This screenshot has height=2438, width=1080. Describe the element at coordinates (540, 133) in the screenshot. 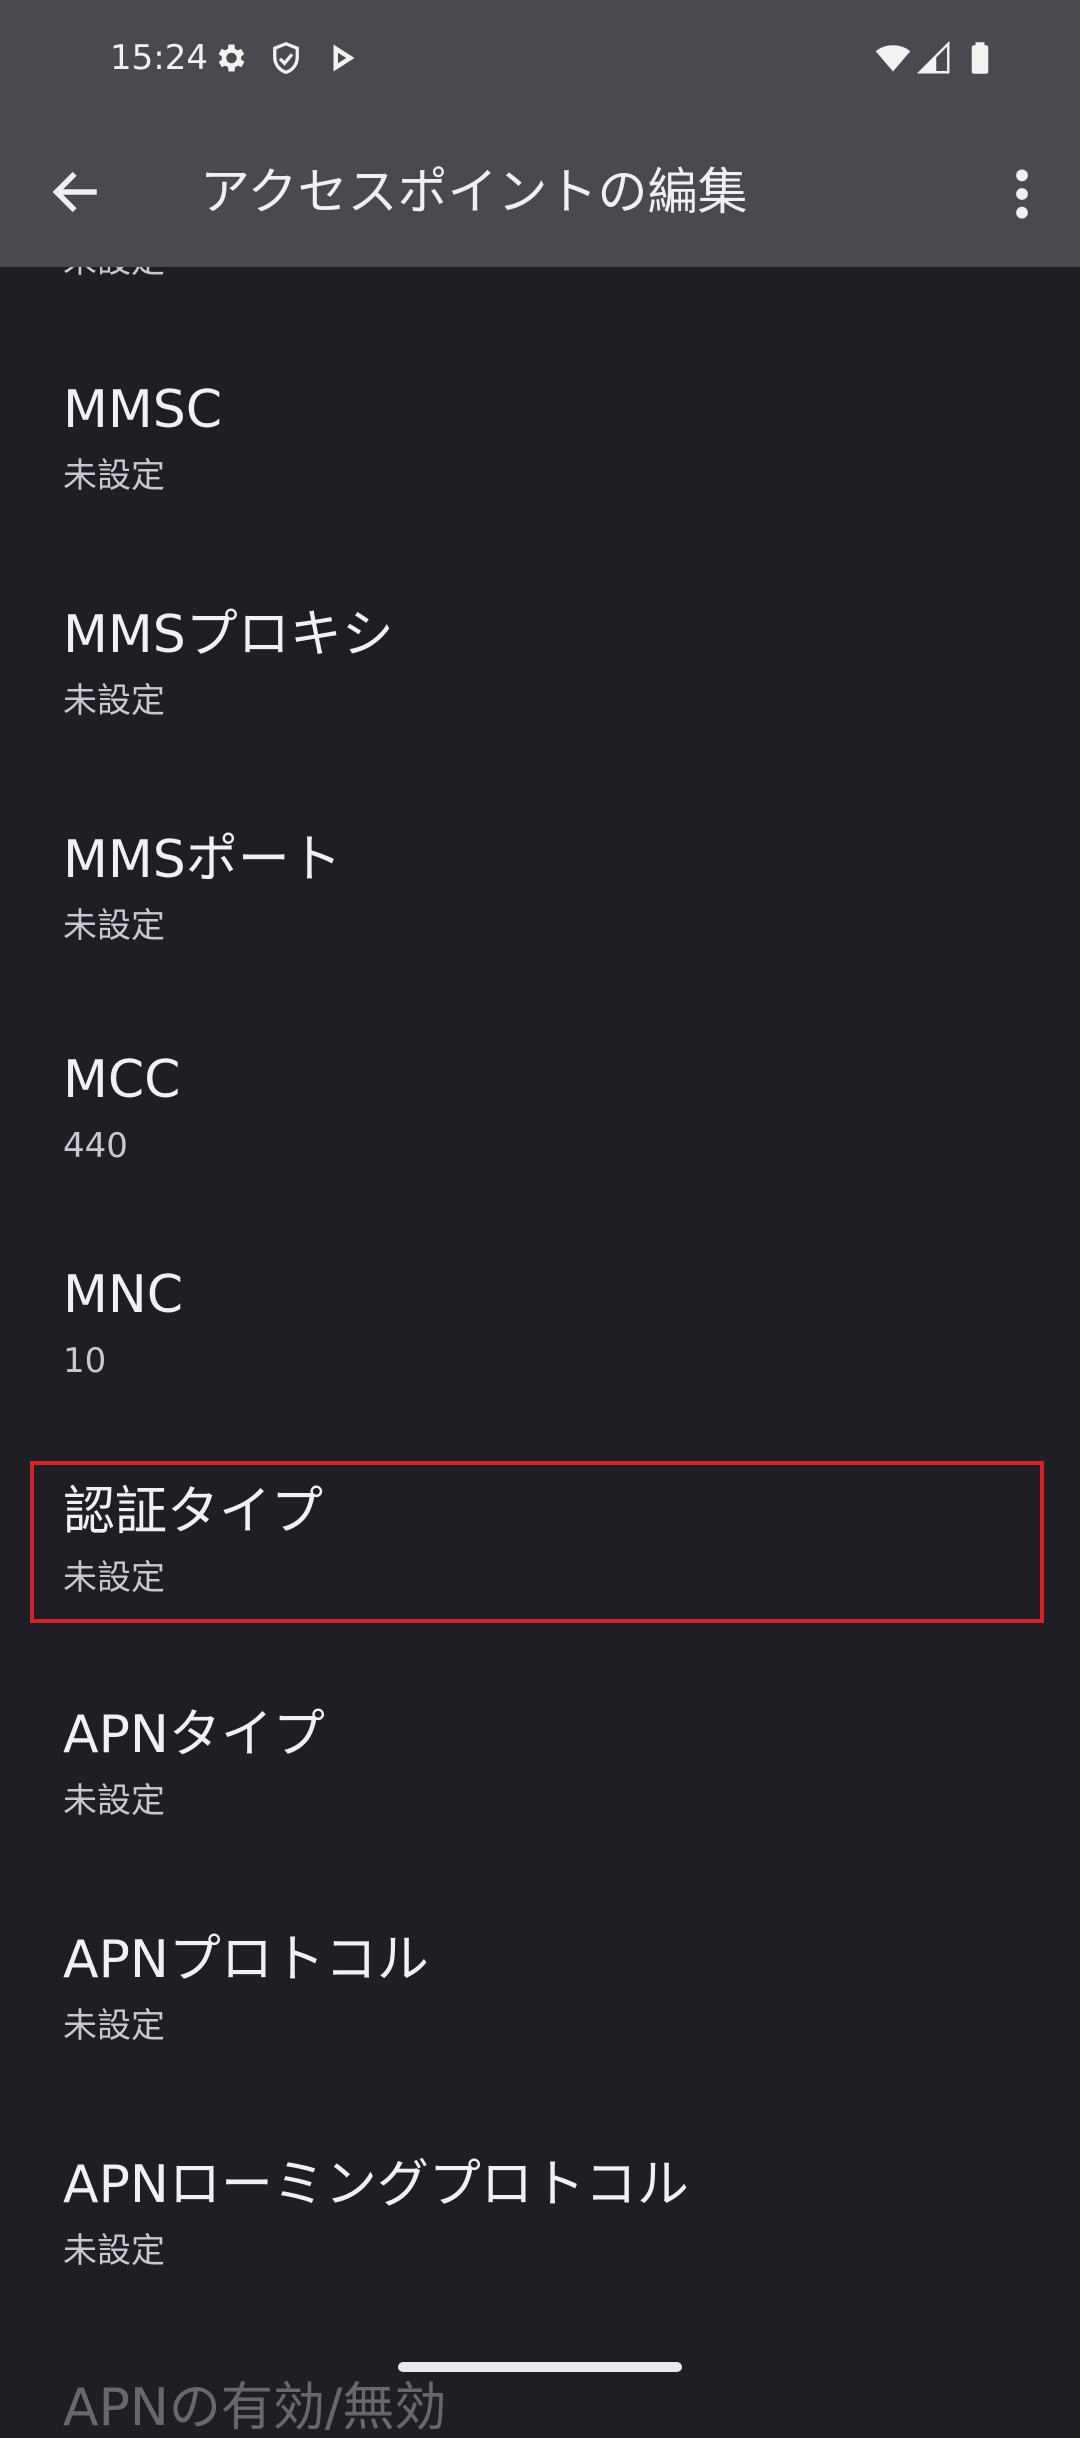

I see `top-app-bar: 15:24 アクセスポイントの編集` at that location.